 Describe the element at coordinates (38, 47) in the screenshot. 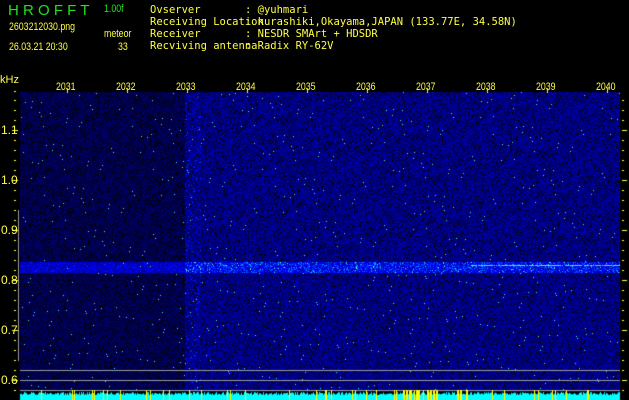

I see `datetime: 26.03.21 20:30` at that location.